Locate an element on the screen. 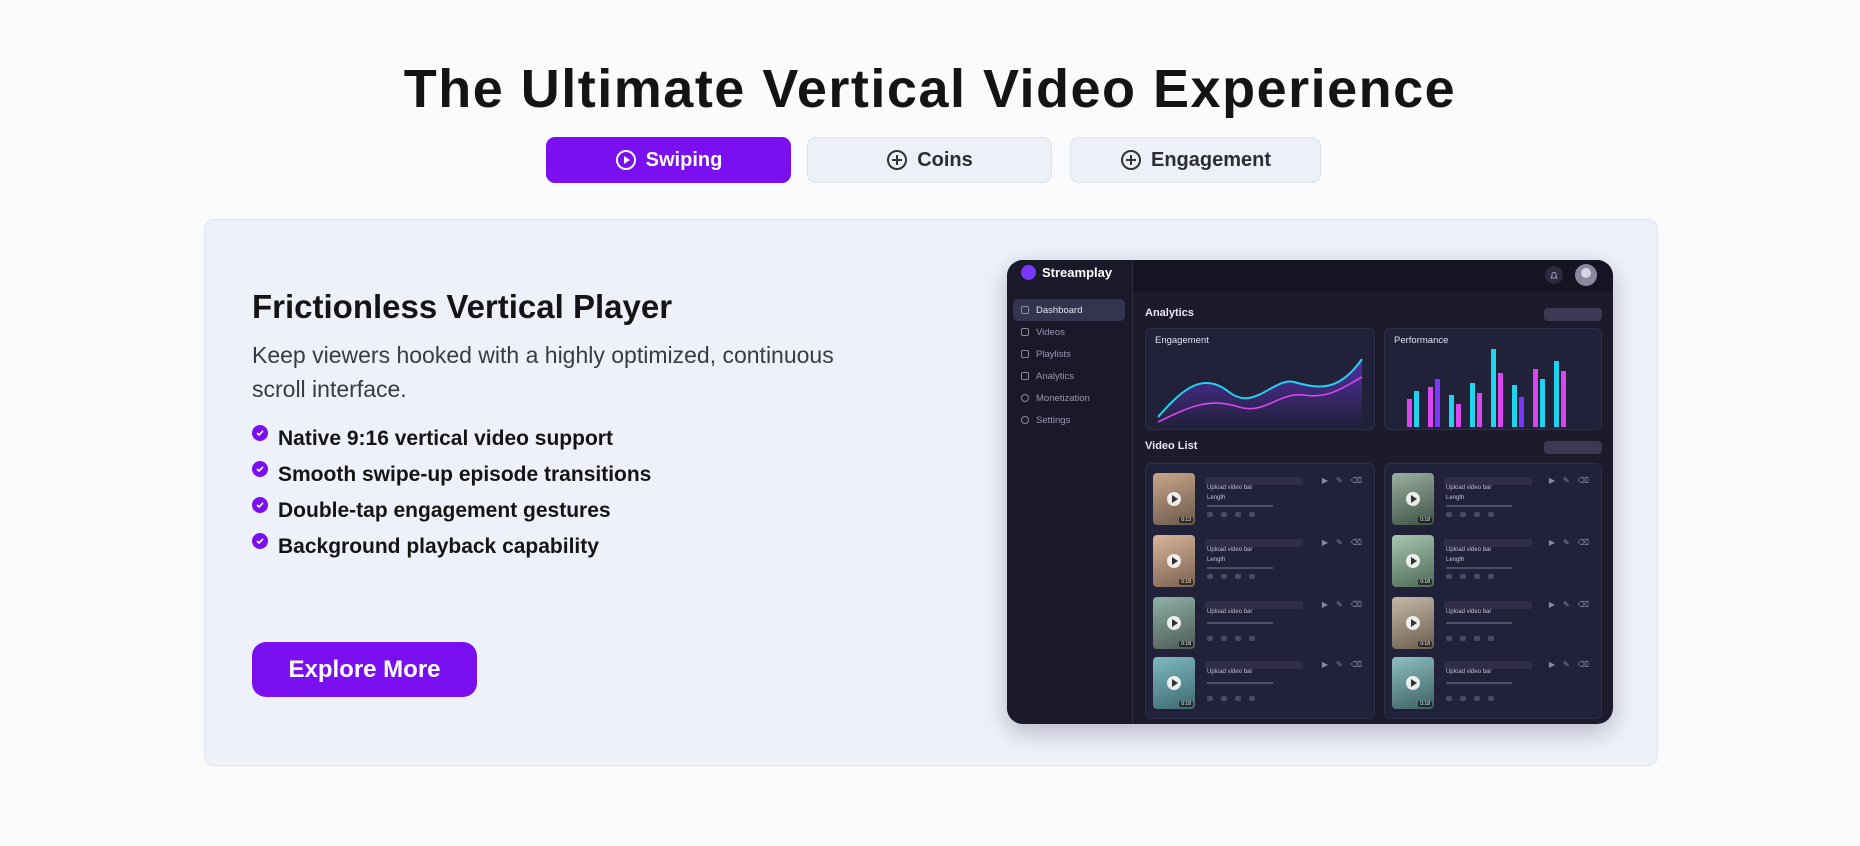 The width and height of the screenshot is (1860, 846). video-icon is located at coordinates (1025, 332).